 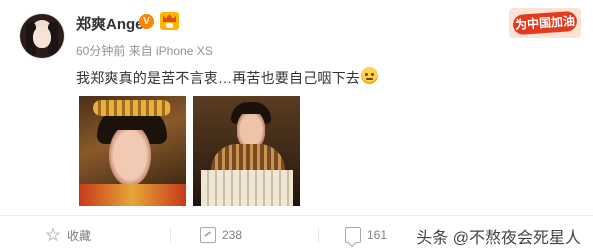 What do you see at coordinates (369, 79) in the screenshot?
I see `emoji-mouth` at bounding box center [369, 79].